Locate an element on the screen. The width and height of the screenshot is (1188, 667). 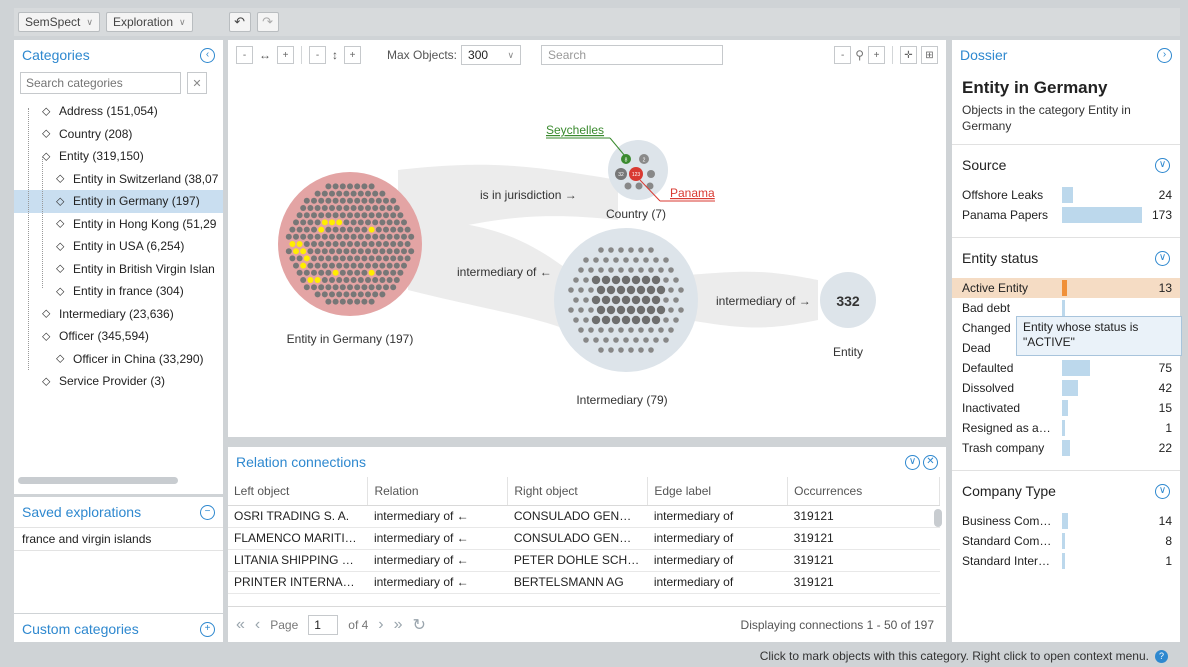
dossier-row: Dissolved 42 is located at coordinates (1066, 388).